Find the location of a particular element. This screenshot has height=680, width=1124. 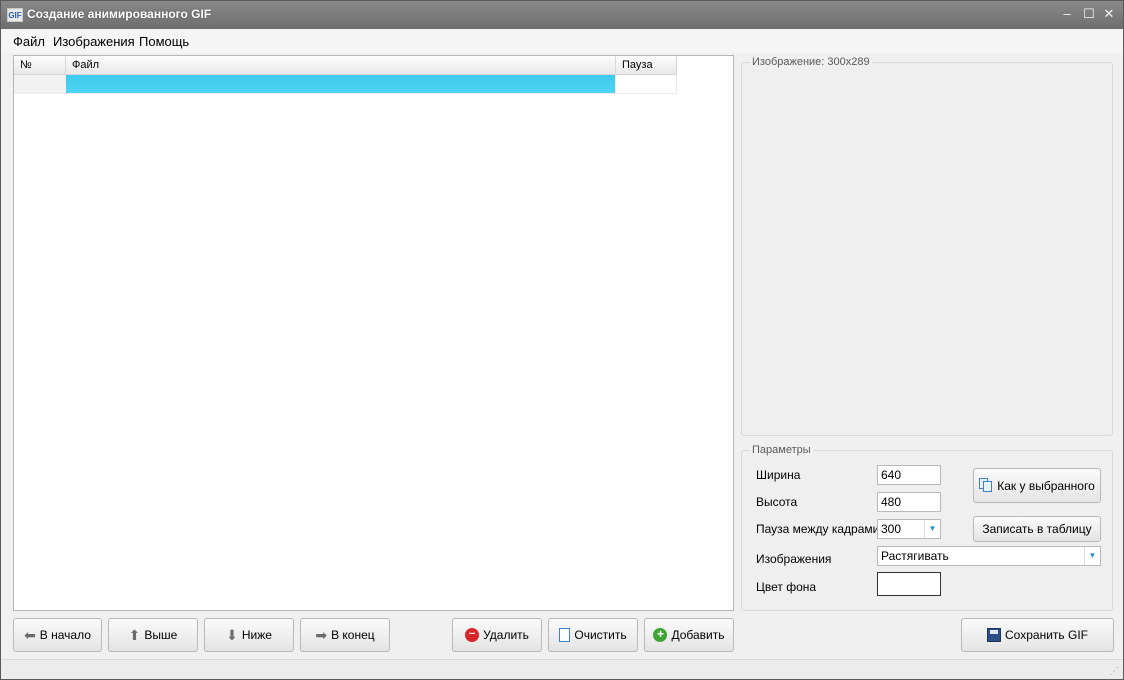

table-row is located at coordinates (345, 84).